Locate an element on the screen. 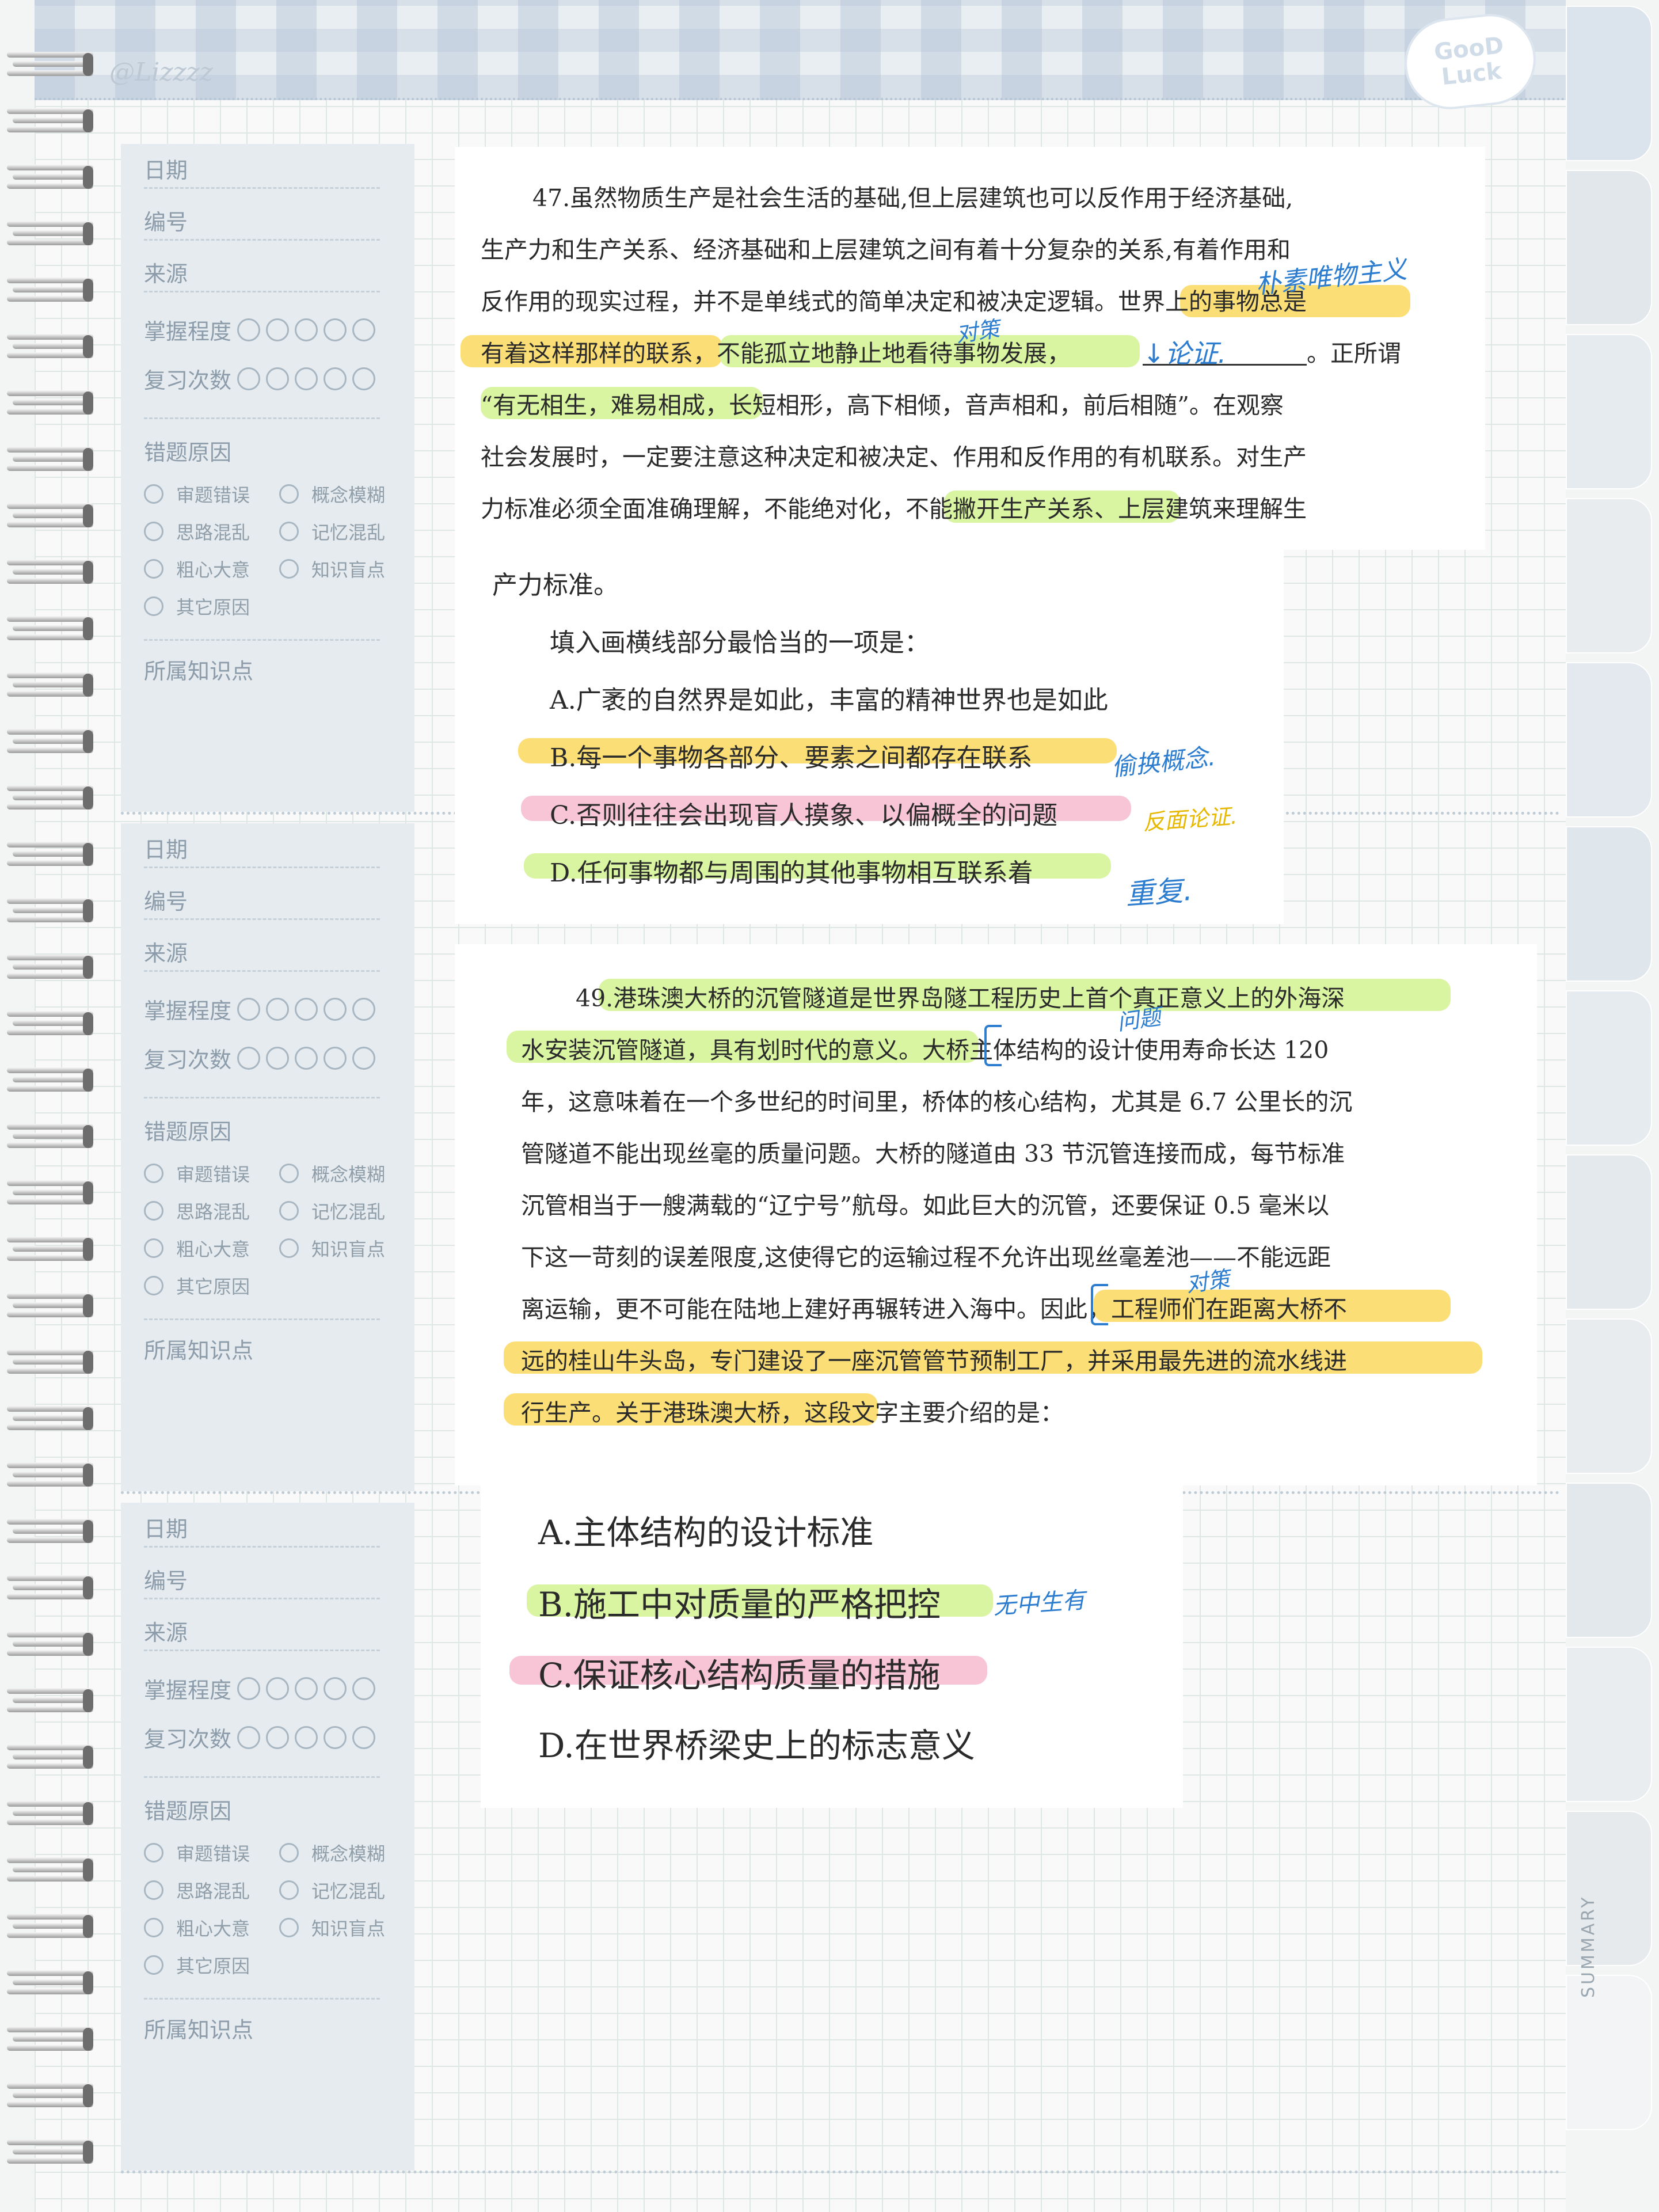 Image resolution: width=1659 pixels, height=2212 pixels. q49-option-a: A.主体结构的设计标准 is located at coordinates (705, 1530).